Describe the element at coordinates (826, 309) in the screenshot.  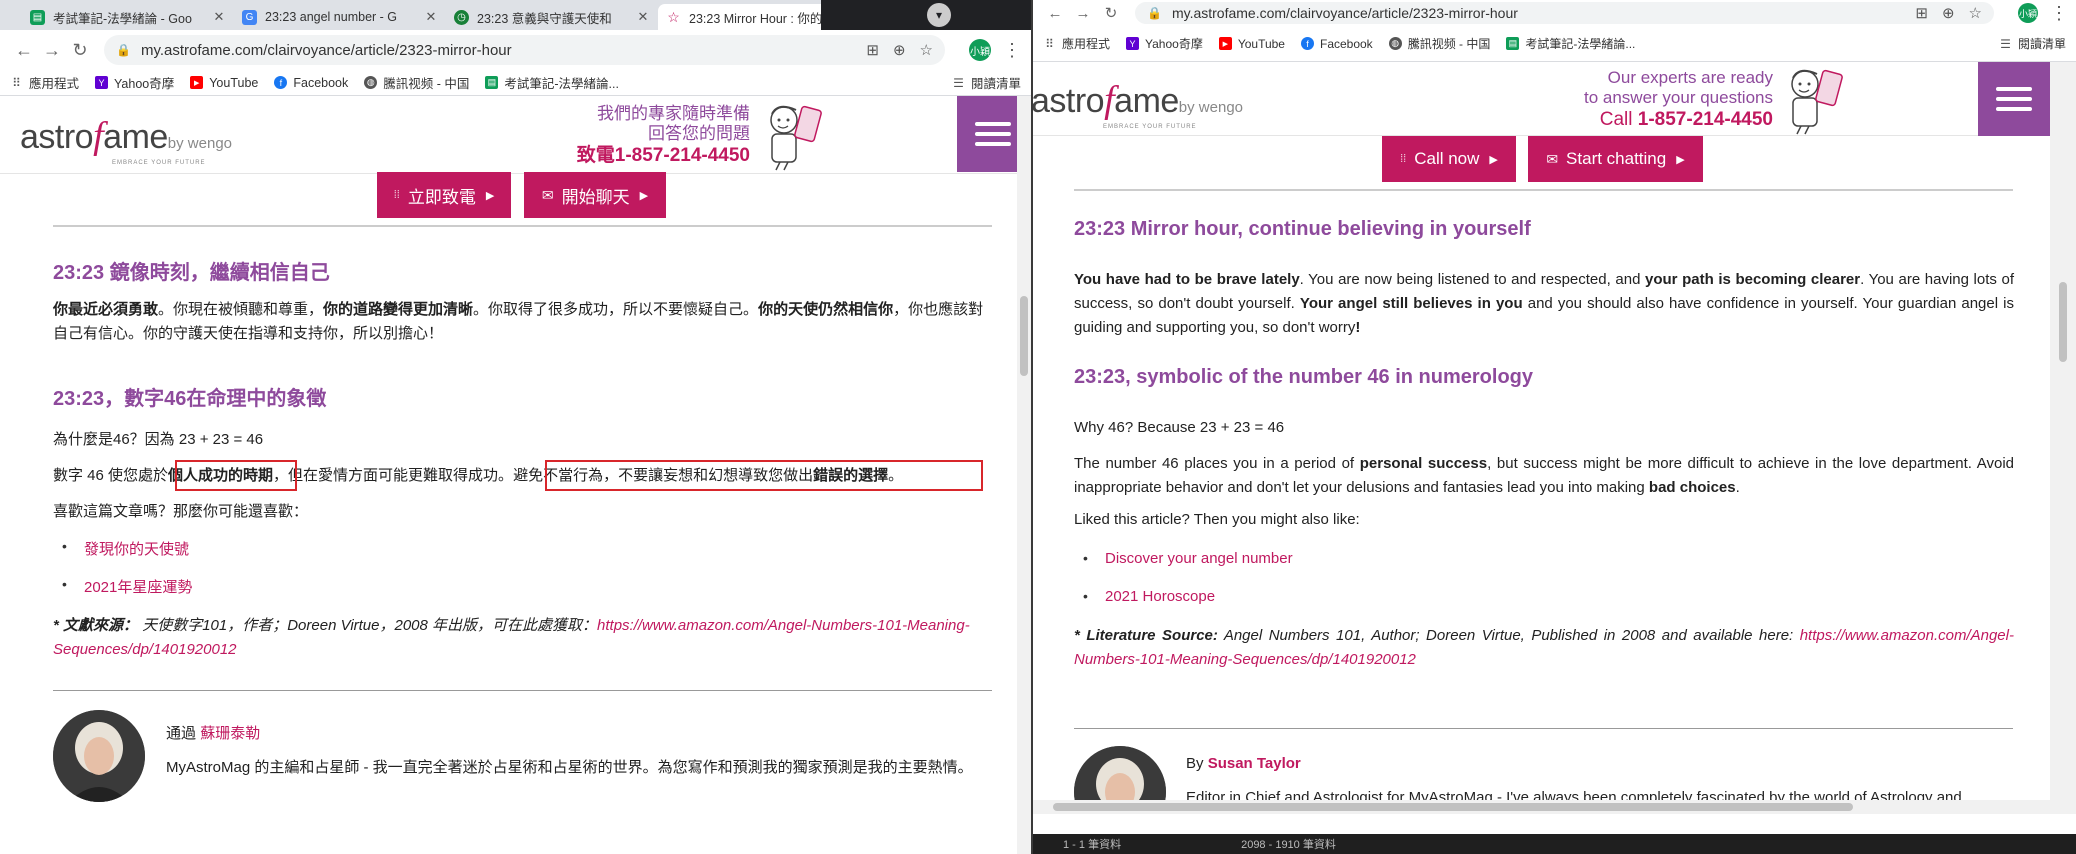
I see `bold-text: 你的天使仍然相信你` at that location.